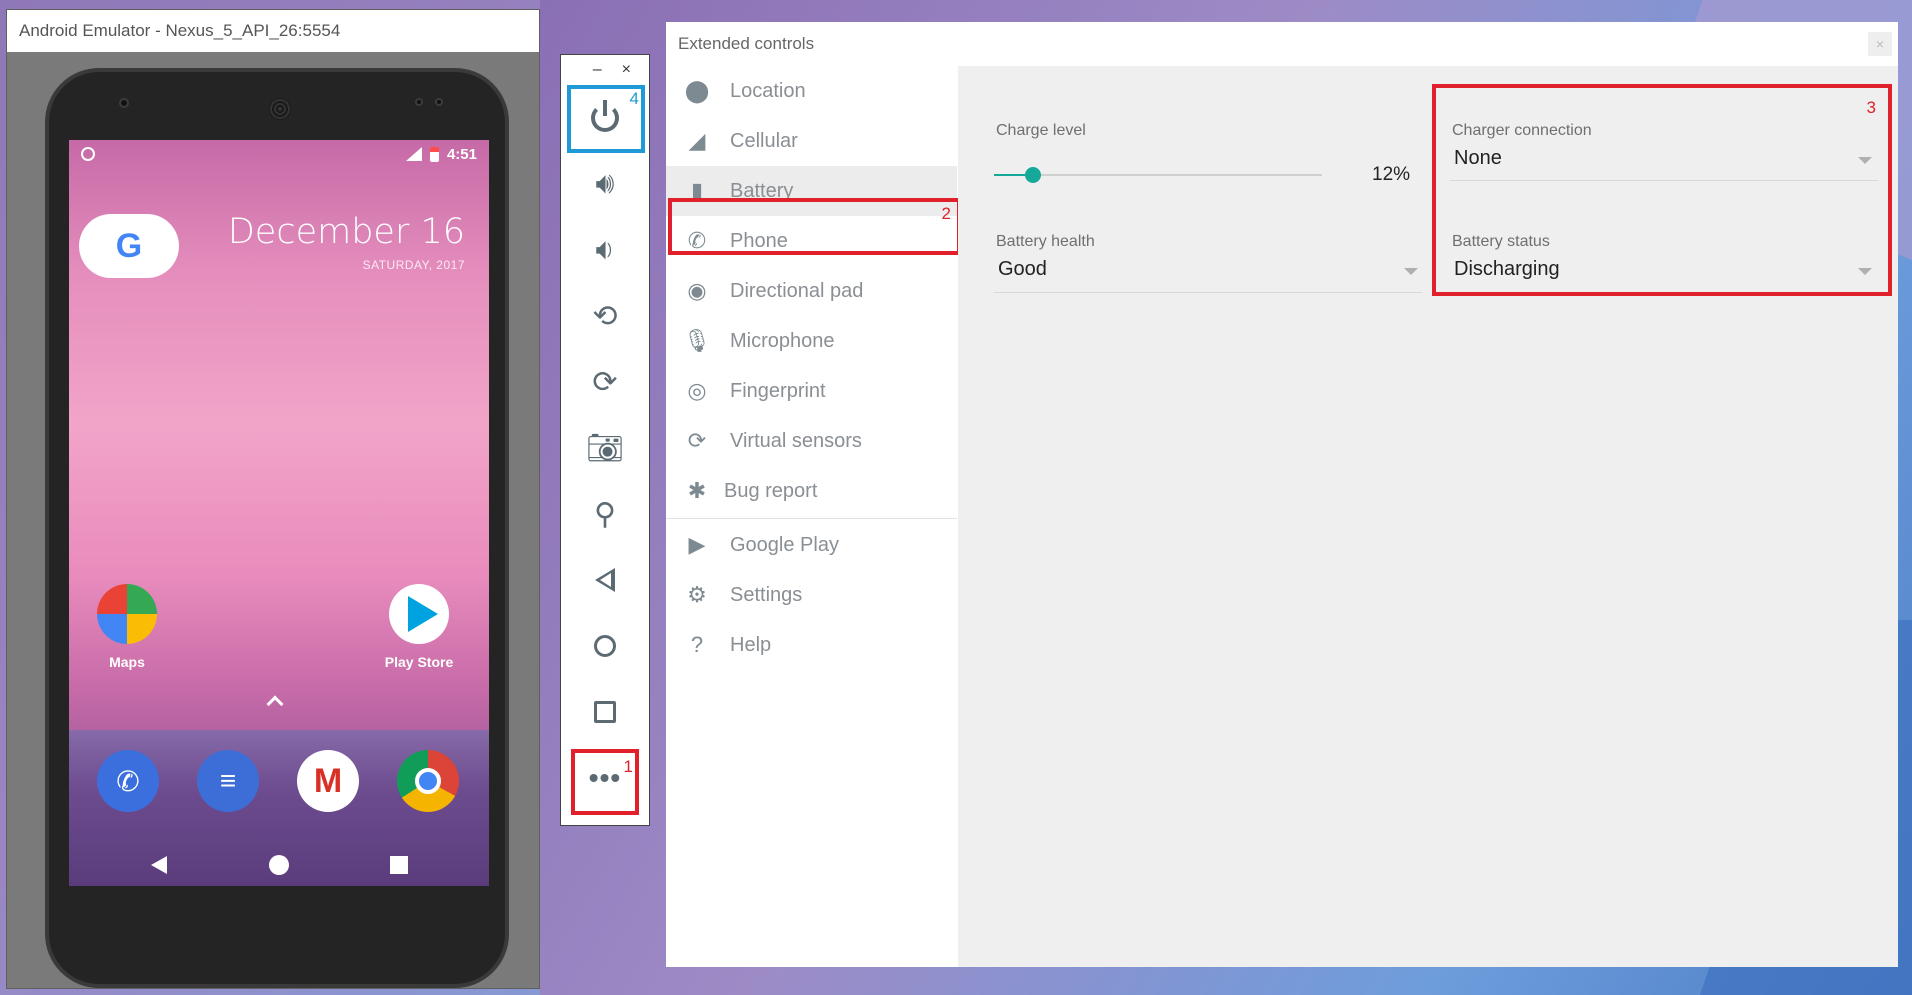 This screenshot has width=1912, height=995. I want to click on power-highlight-box: 4, so click(606, 119).